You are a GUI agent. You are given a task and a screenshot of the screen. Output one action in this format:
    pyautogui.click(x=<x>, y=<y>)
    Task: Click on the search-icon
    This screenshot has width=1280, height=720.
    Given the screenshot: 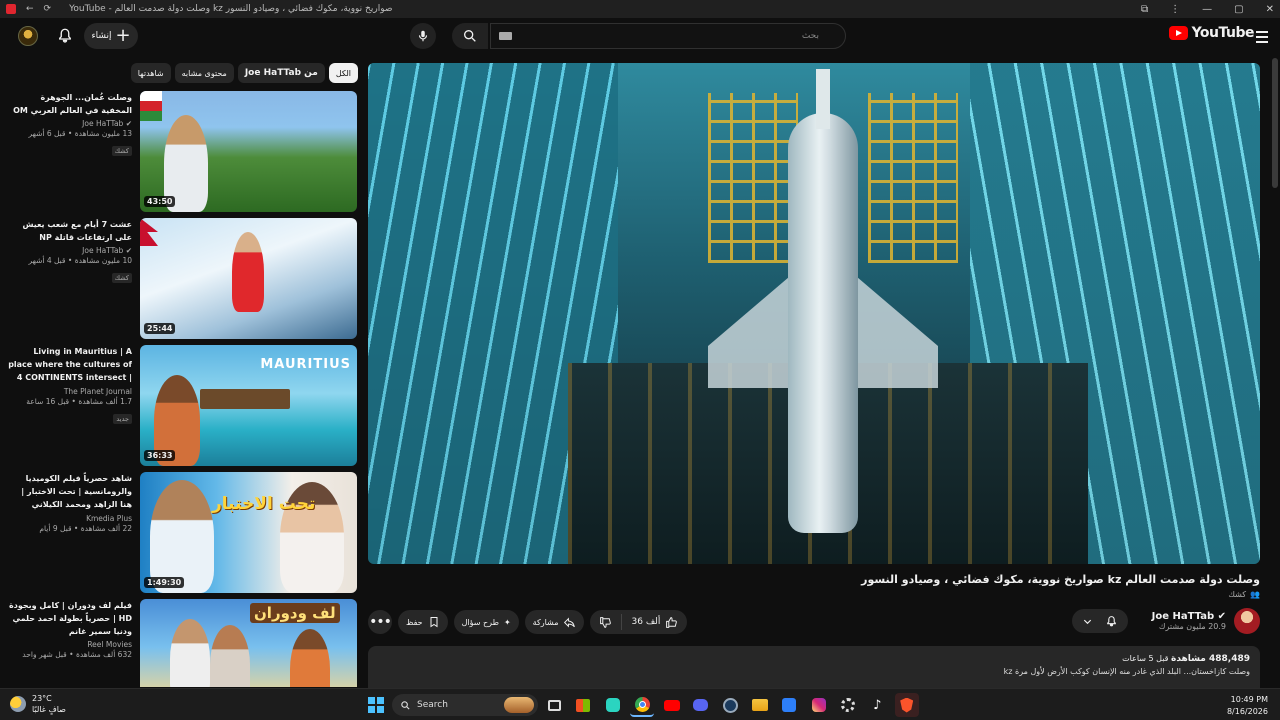 What is the action you would take?
    pyautogui.click(x=470, y=35)
    